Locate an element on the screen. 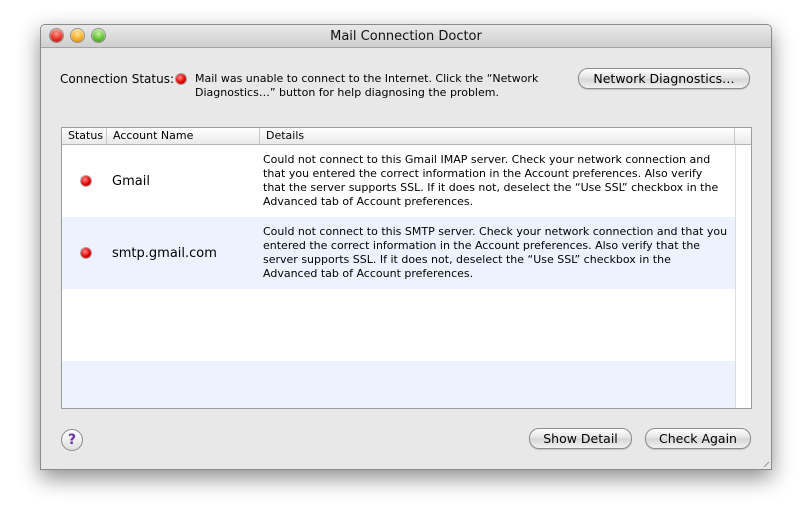  check-again-button: Check Again is located at coordinates (698, 438).